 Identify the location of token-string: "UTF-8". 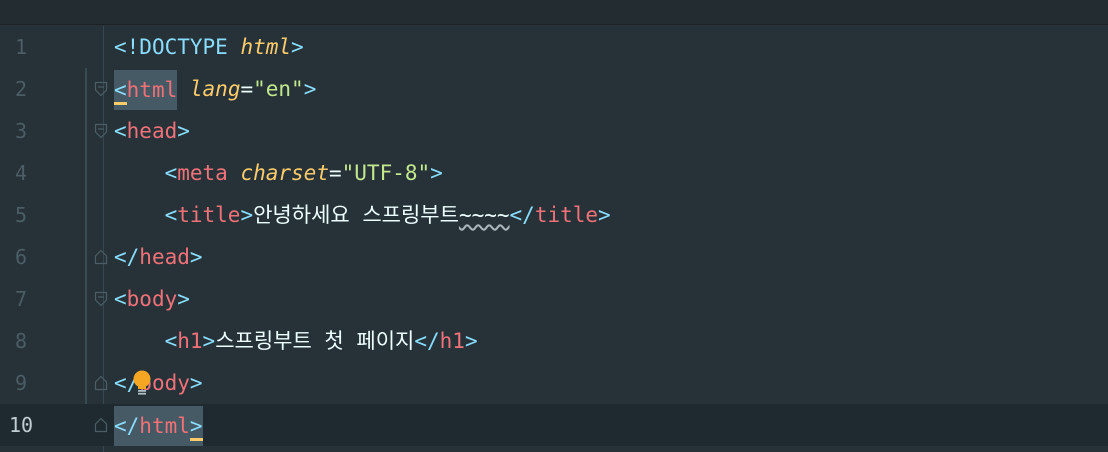
(386, 173).